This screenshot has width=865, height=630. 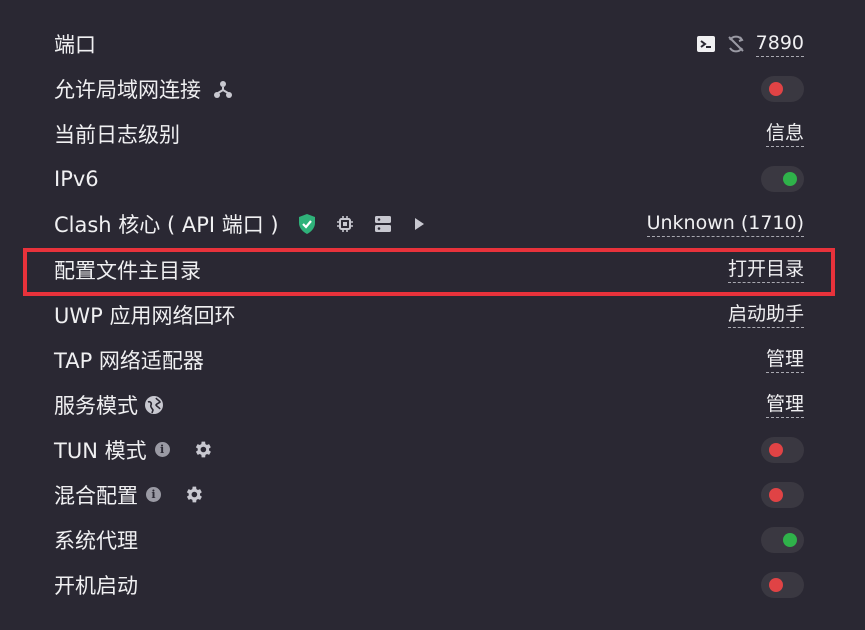 What do you see at coordinates (127, 89) in the screenshot?
I see `allow-lan-label: 允许局域网连接` at bounding box center [127, 89].